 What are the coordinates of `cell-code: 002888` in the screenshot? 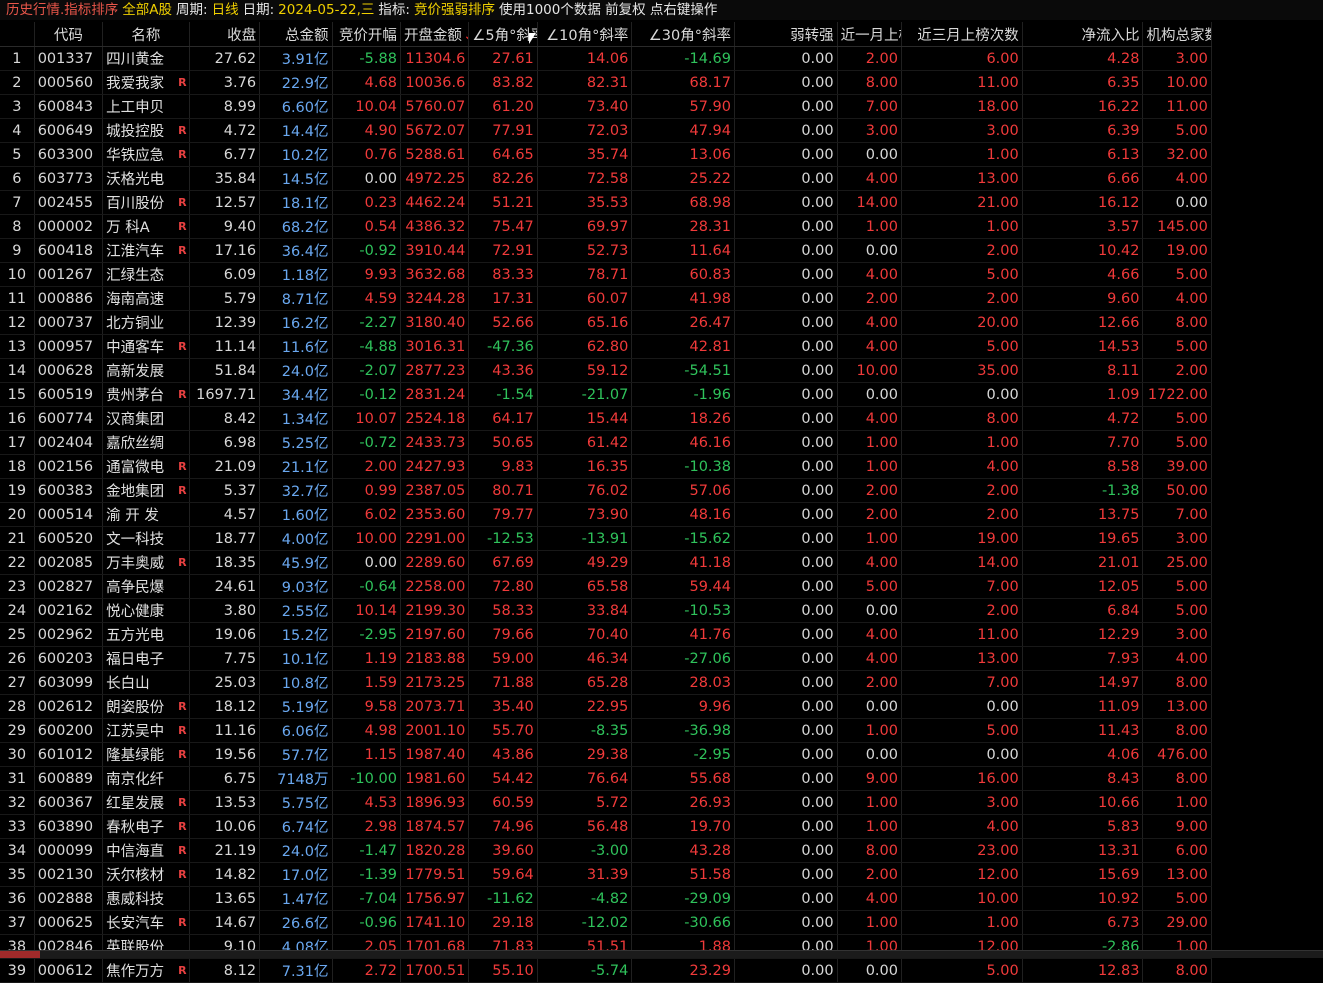 It's located at (69, 898).